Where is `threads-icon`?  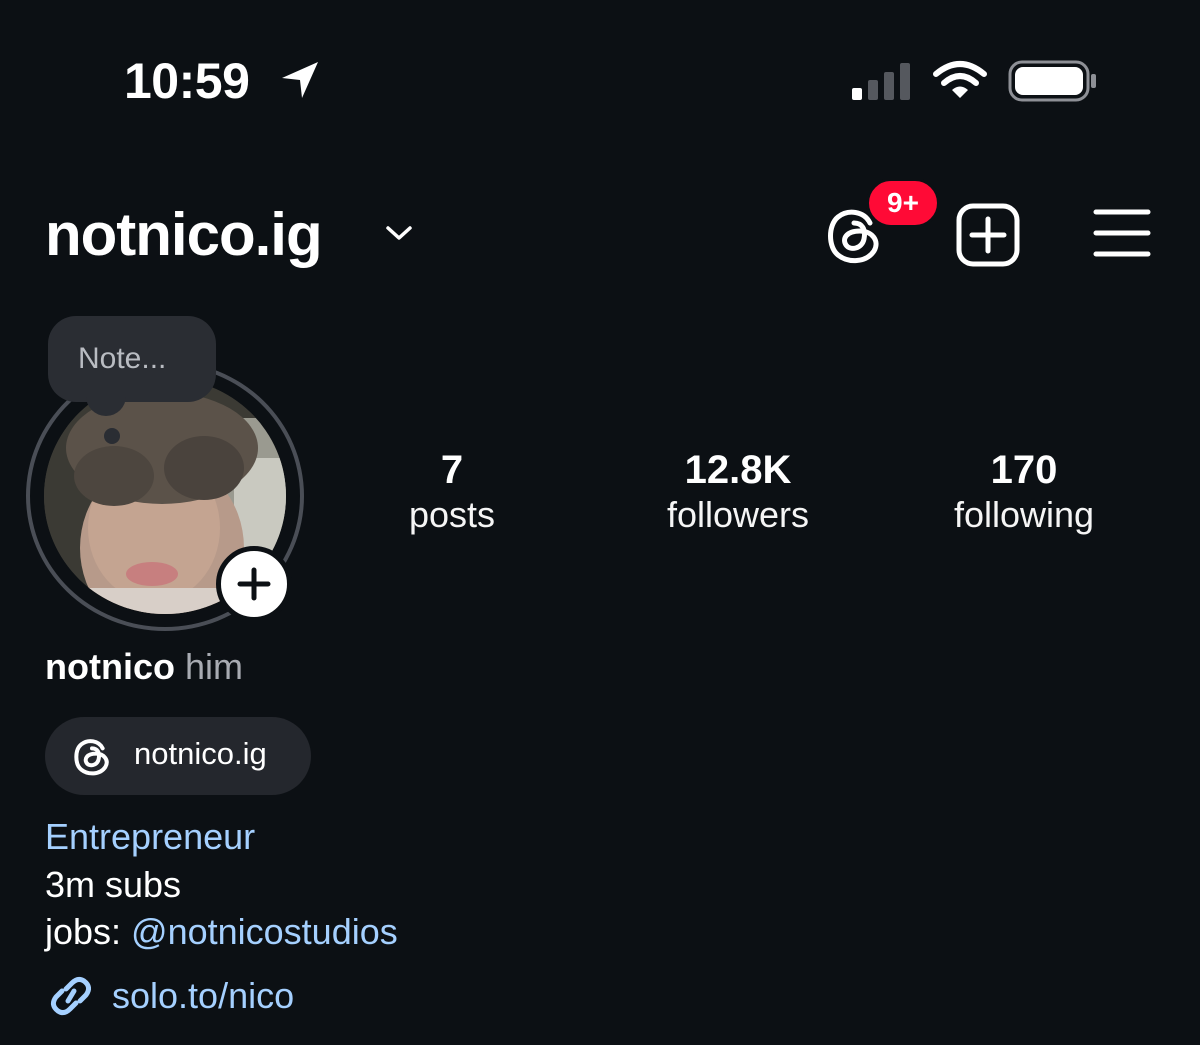
threads-icon is located at coordinates (91, 757).